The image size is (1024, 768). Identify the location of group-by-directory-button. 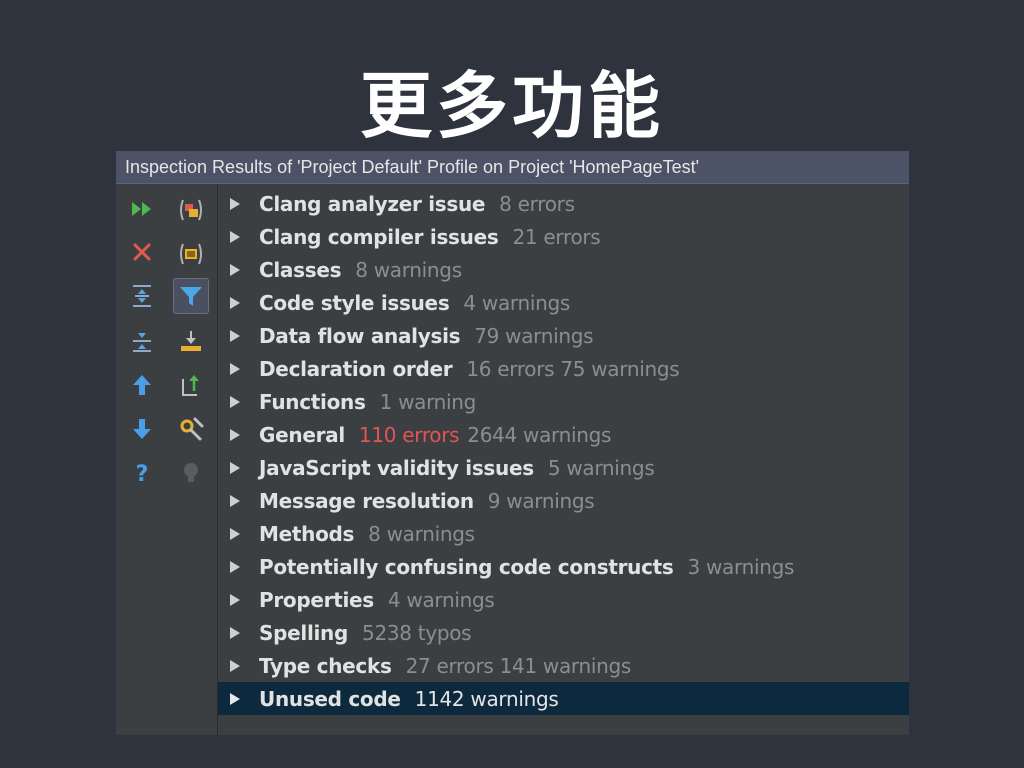
(191, 254).